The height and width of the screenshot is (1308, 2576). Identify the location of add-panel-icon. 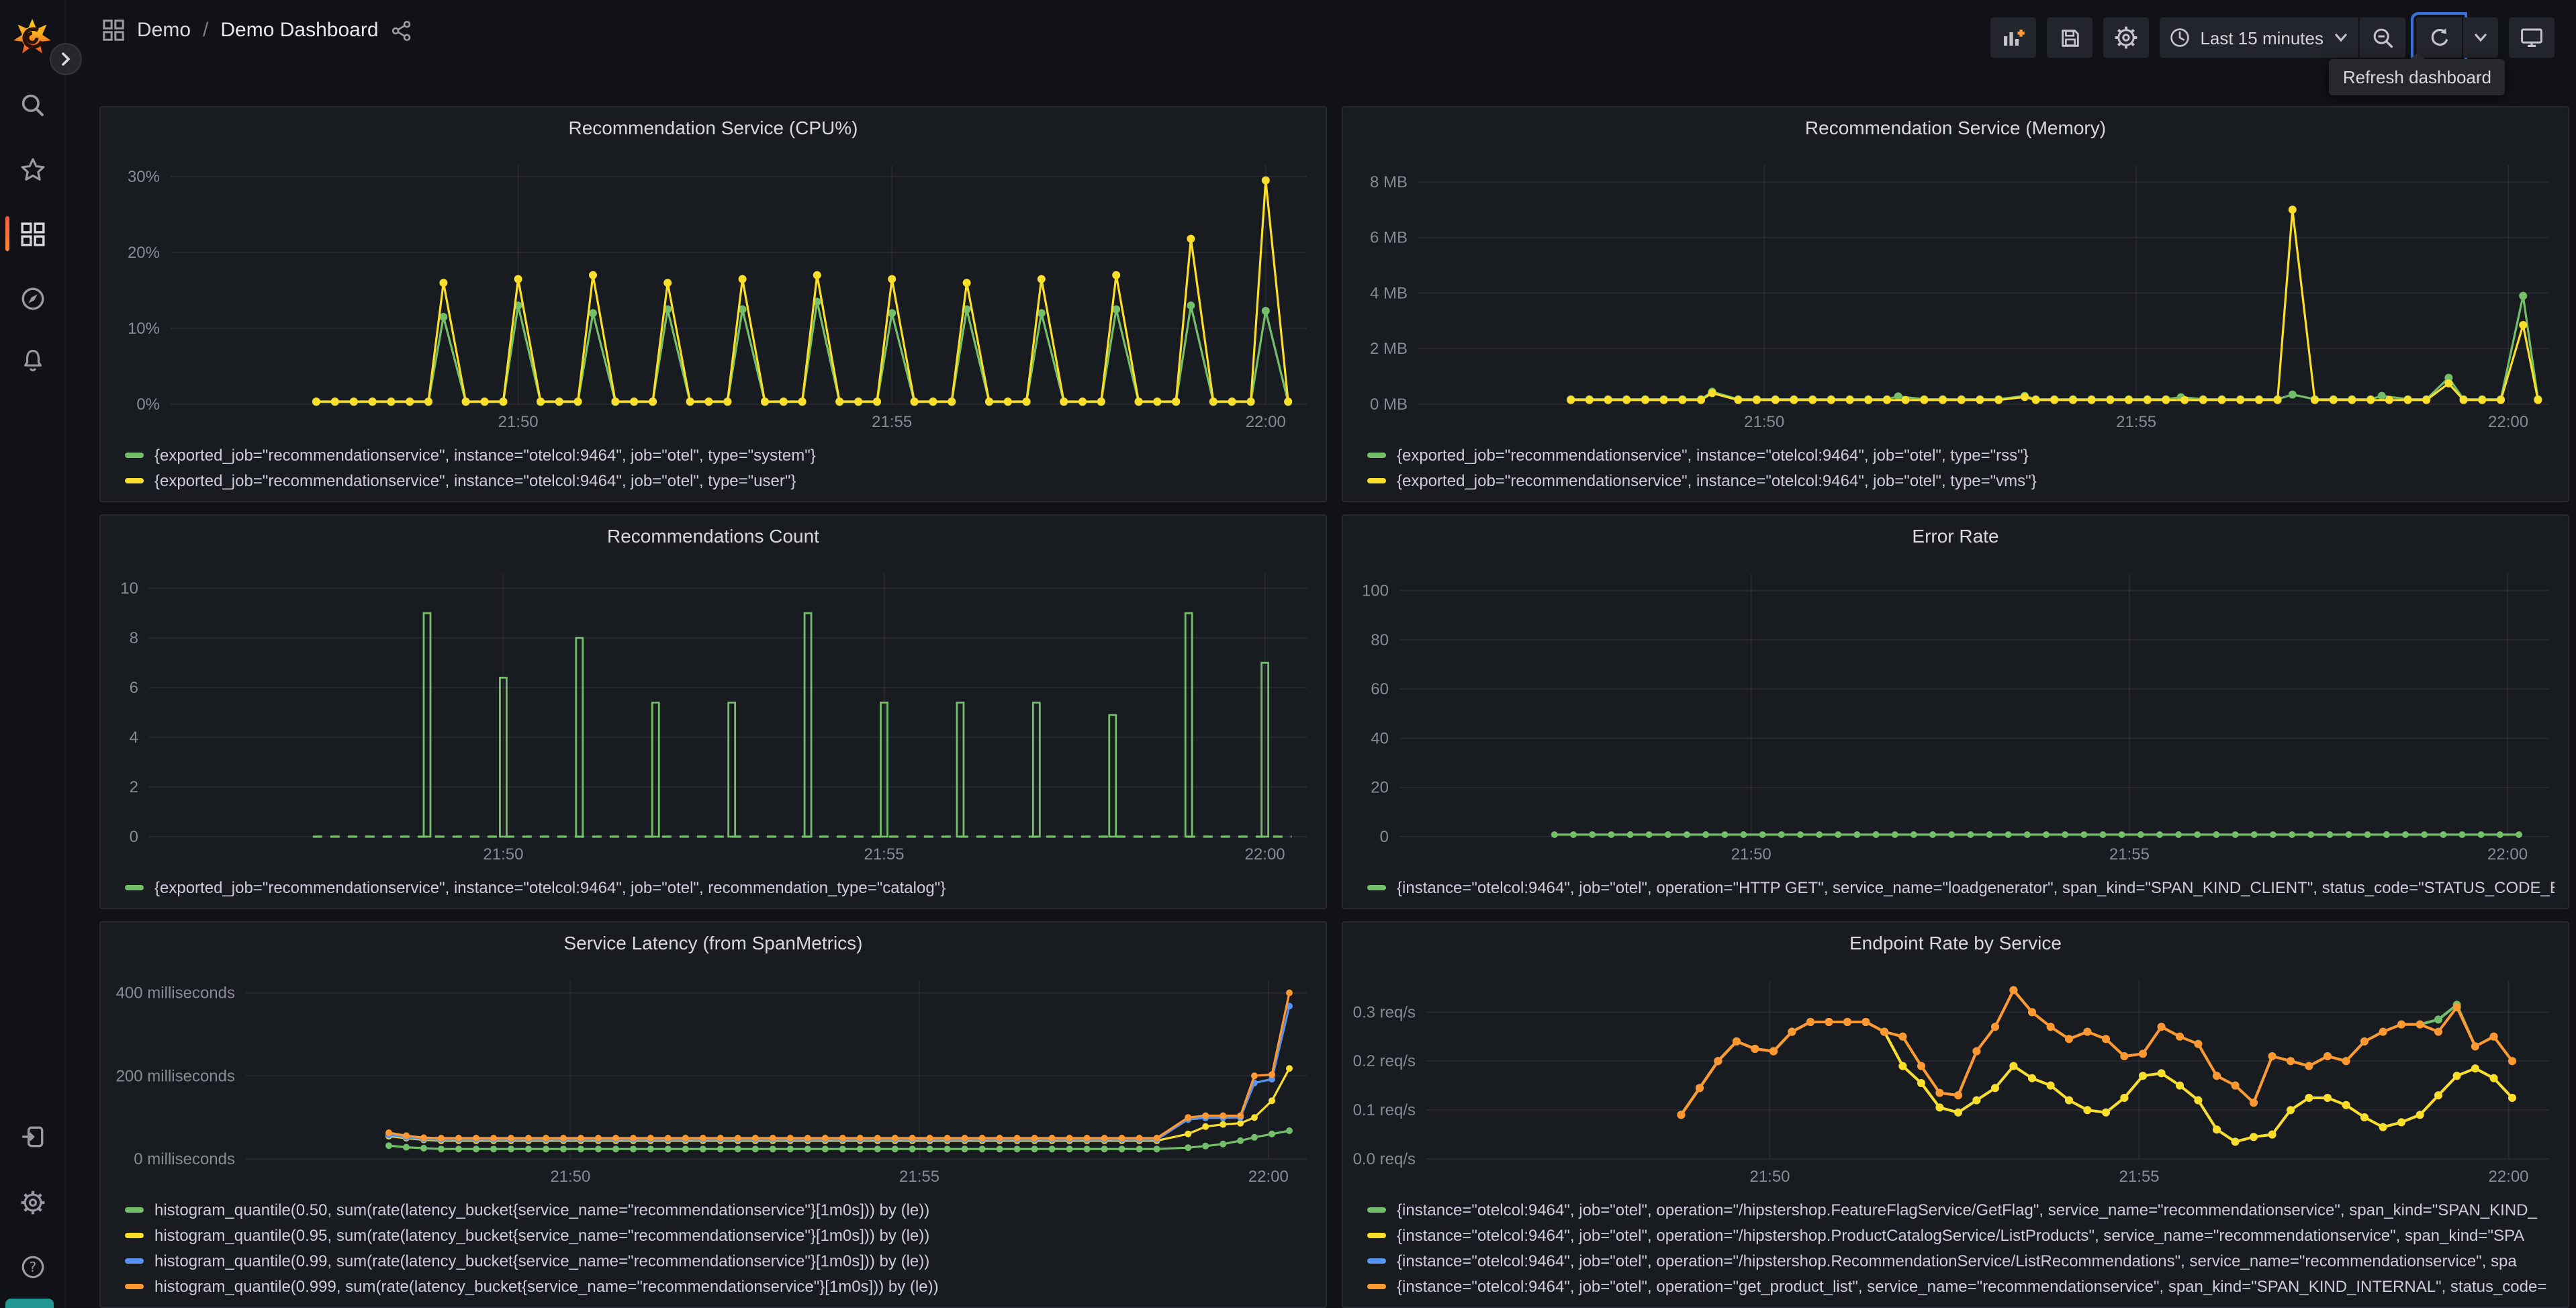
(2014, 38).